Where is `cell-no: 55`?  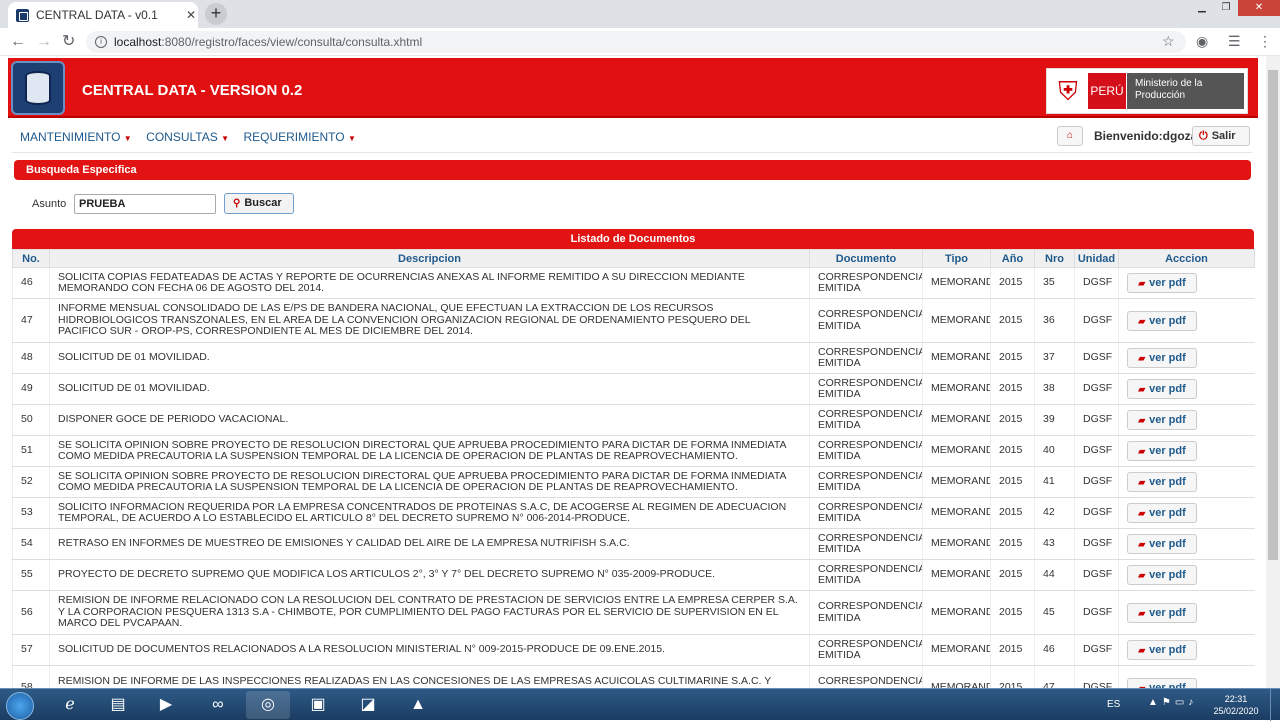 cell-no: 55 is located at coordinates (31, 575).